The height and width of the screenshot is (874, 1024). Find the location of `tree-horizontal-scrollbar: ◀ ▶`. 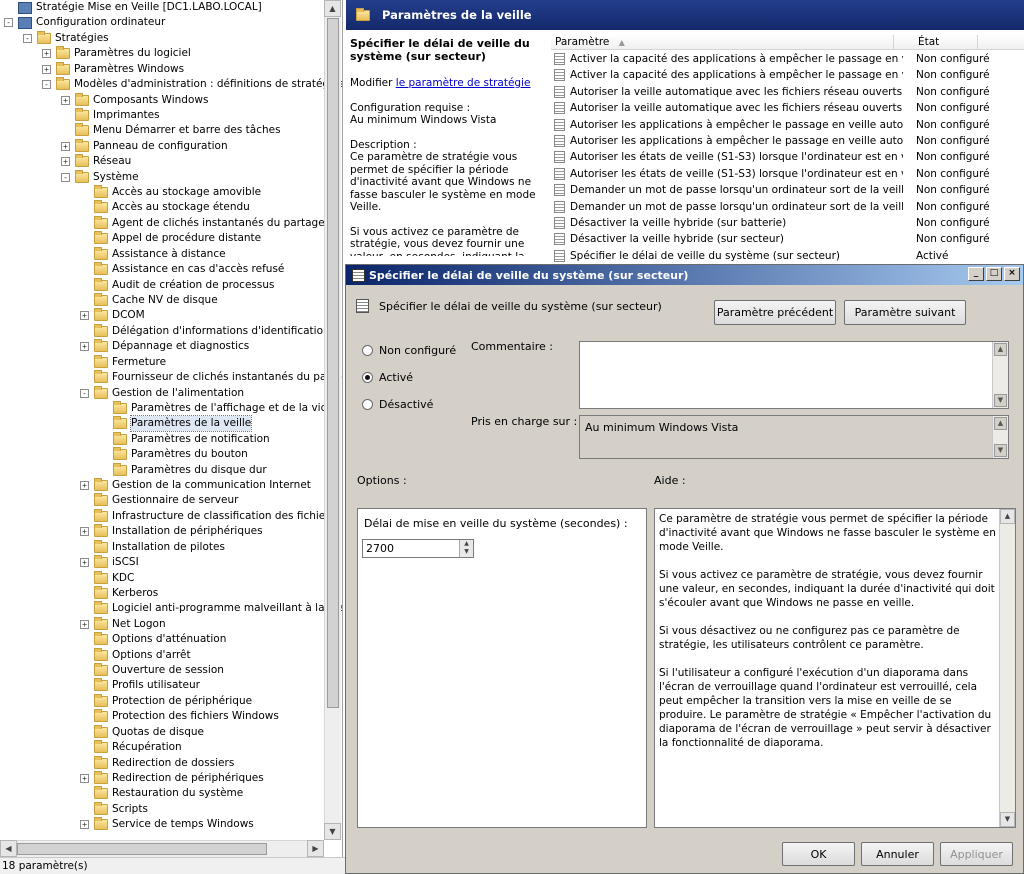

tree-horizontal-scrollbar: ◀ ▶ is located at coordinates (162, 848).